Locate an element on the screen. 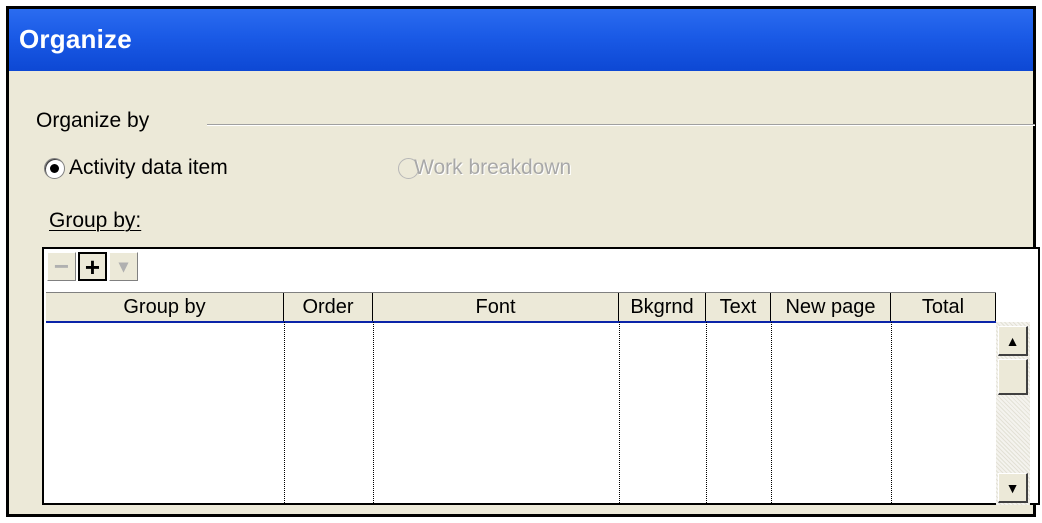 The height and width of the screenshot is (523, 1042). column-header-bkgrnd: Bkgrnd is located at coordinates (662, 307).